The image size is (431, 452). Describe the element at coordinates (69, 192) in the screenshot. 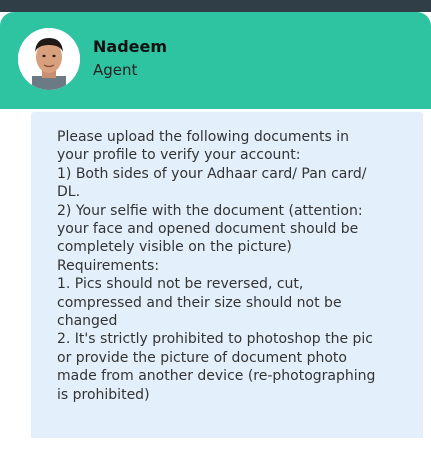

I see `message-line: DL.` at that location.